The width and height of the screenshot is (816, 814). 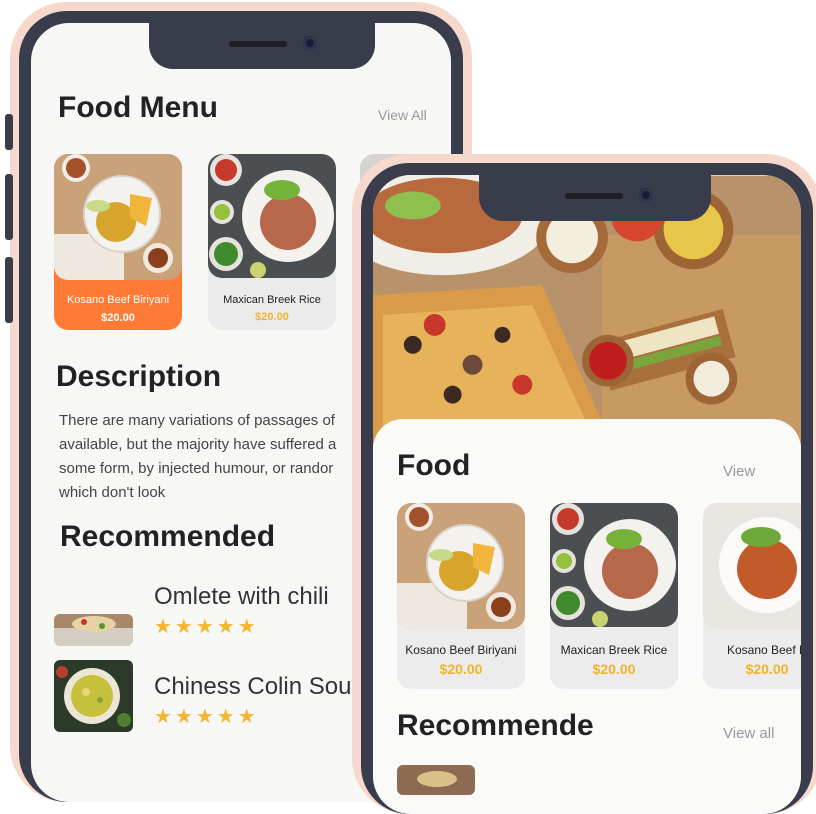 What do you see at coordinates (763, 650) in the screenshot?
I see `food-card-name: Kosano Beef B` at bounding box center [763, 650].